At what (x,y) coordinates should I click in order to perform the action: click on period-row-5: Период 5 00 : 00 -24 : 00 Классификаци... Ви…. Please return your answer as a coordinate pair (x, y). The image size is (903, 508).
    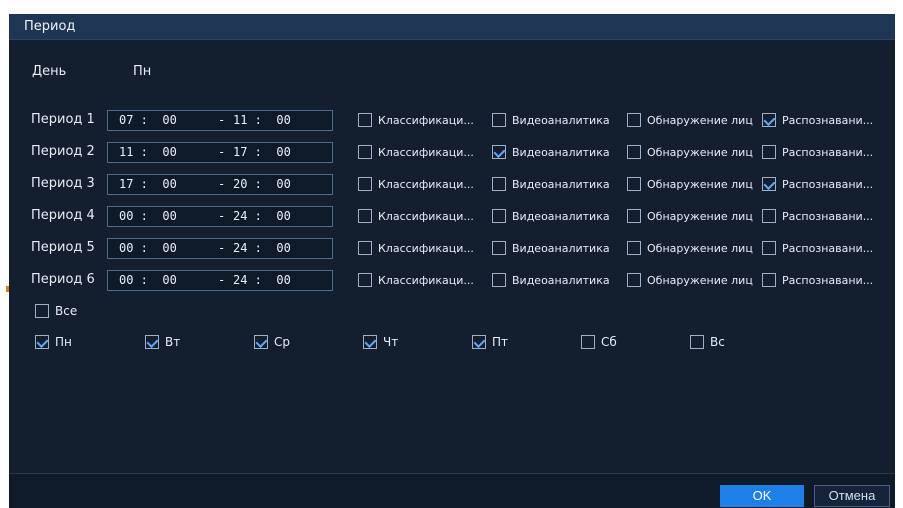
    Looking at the image, I should click on (452, 249).